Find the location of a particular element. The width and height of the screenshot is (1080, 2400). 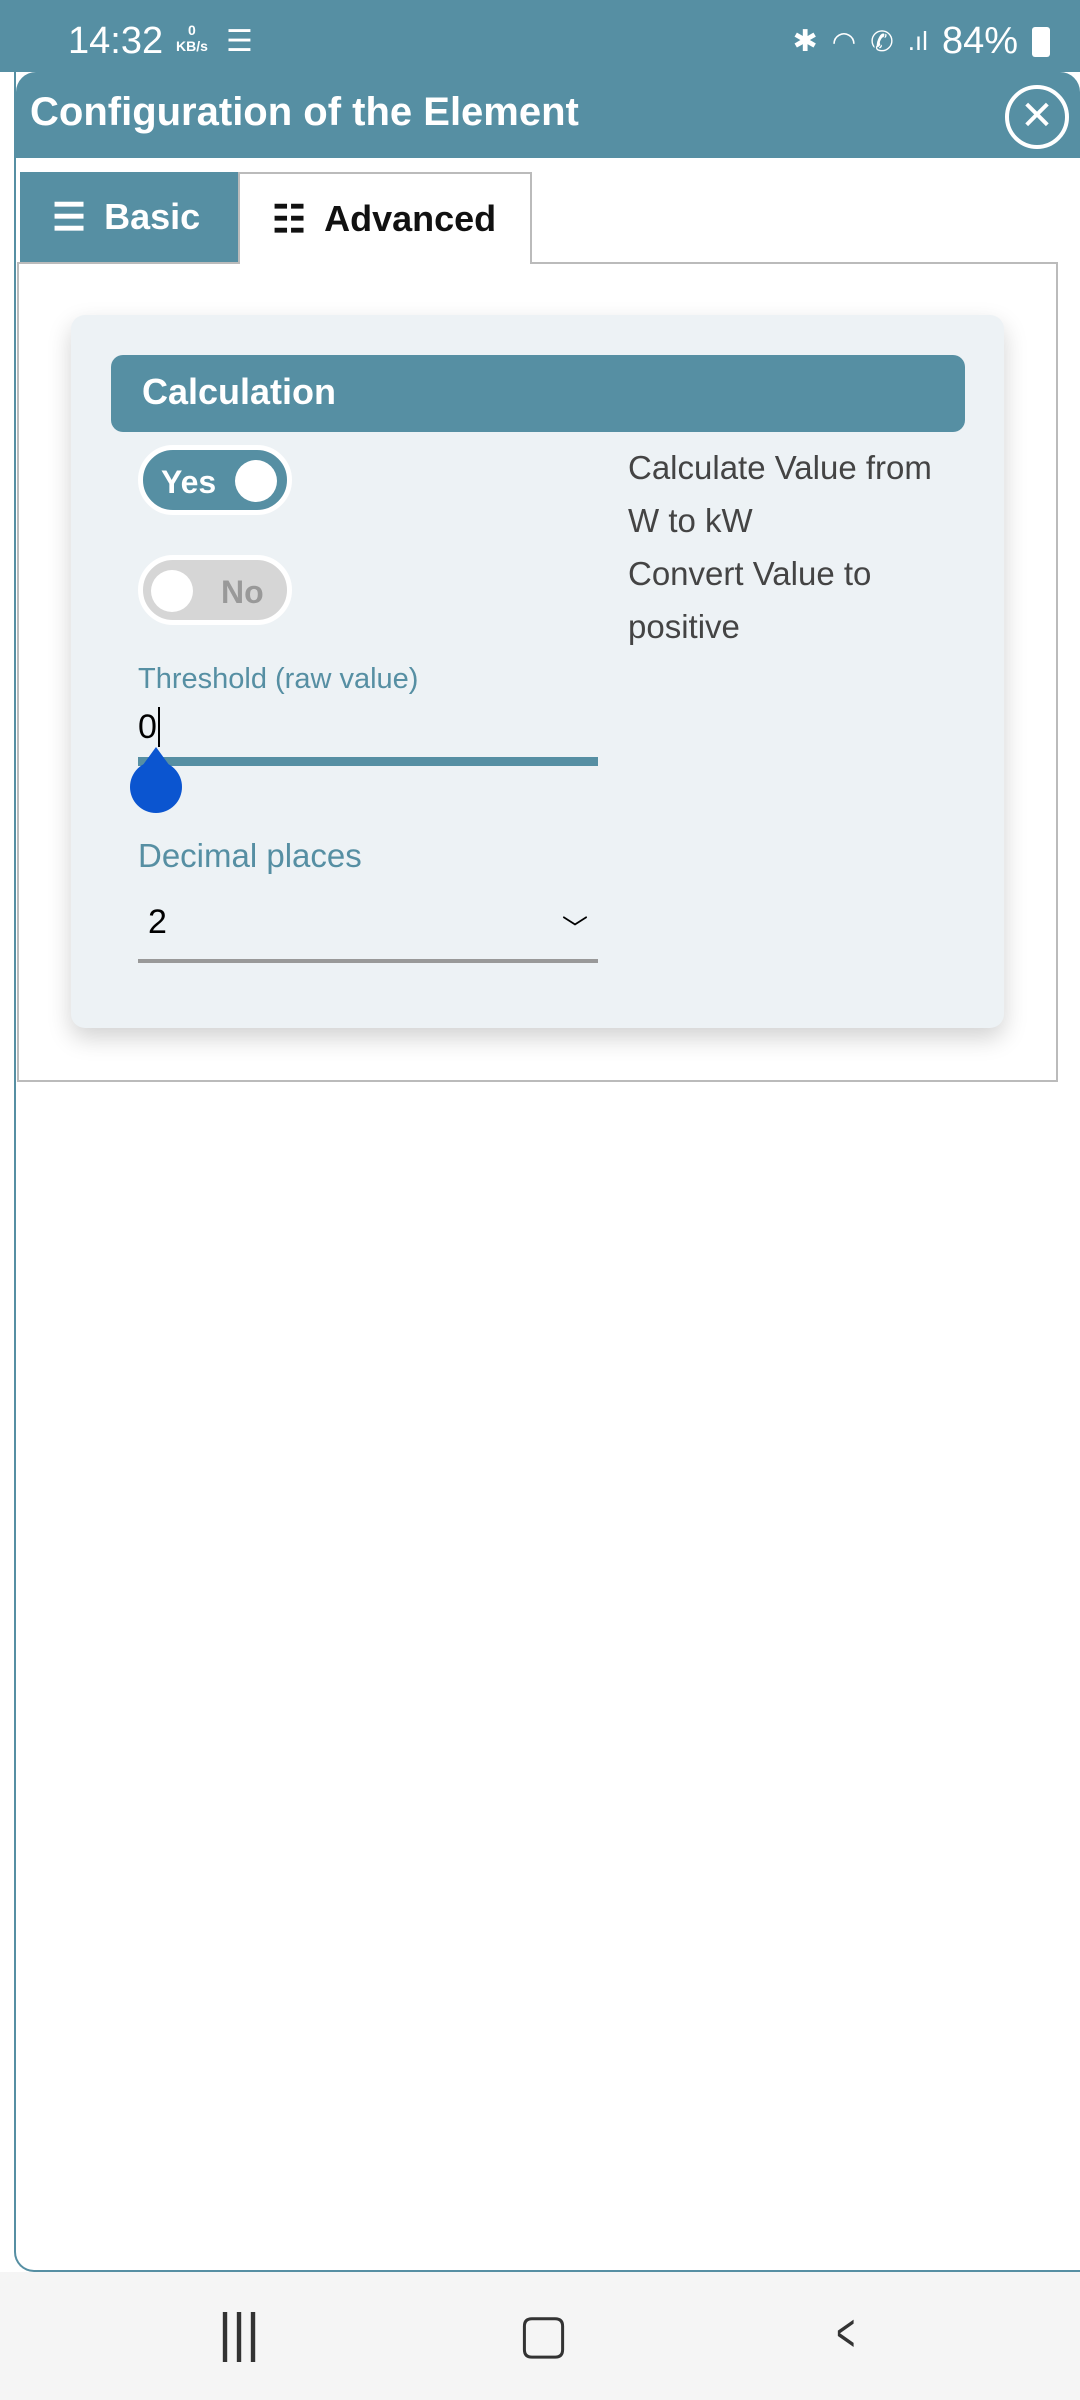

dialog-header: Configuration of the Element is located at coordinates (548, 115).